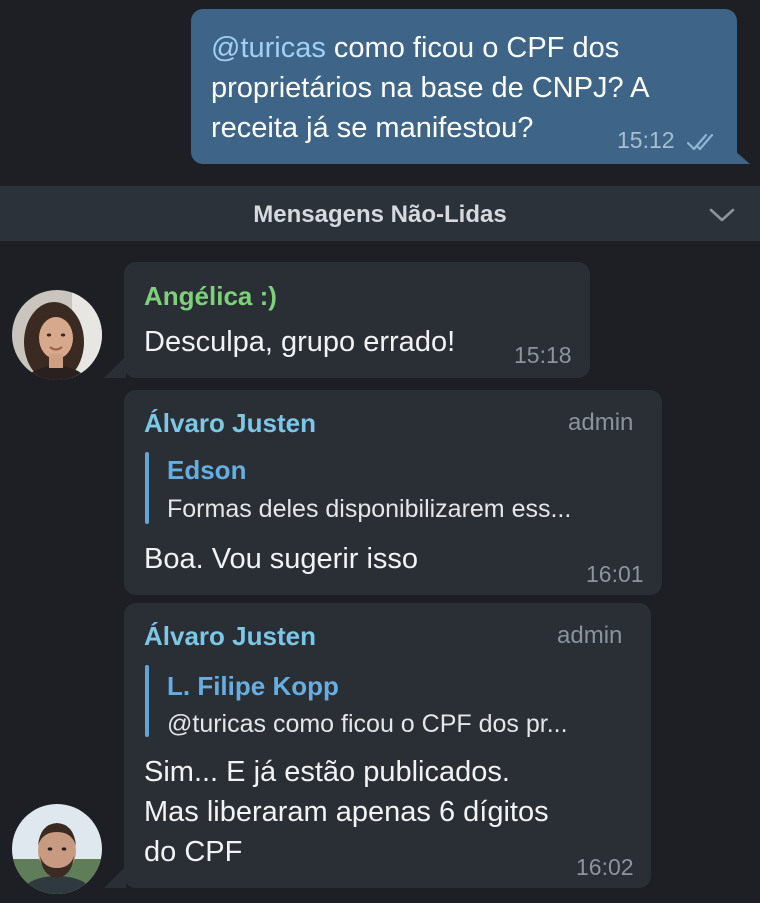 The height and width of the screenshot is (903, 760). Describe the element at coordinates (210, 296) in the screenshot. I see `sender-name: Angélica :)` at that location.